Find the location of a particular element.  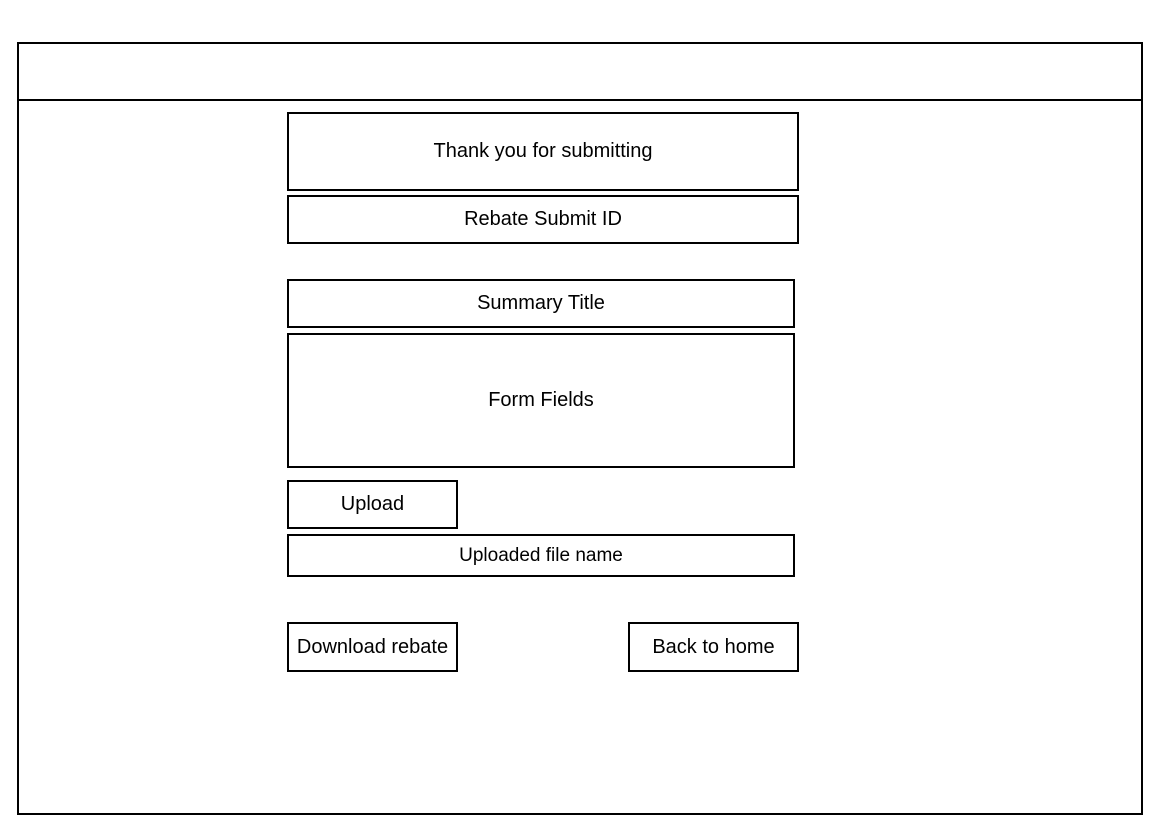

uploaded-file-name-text: Uploaded file name is located at coordinates (541, 555).